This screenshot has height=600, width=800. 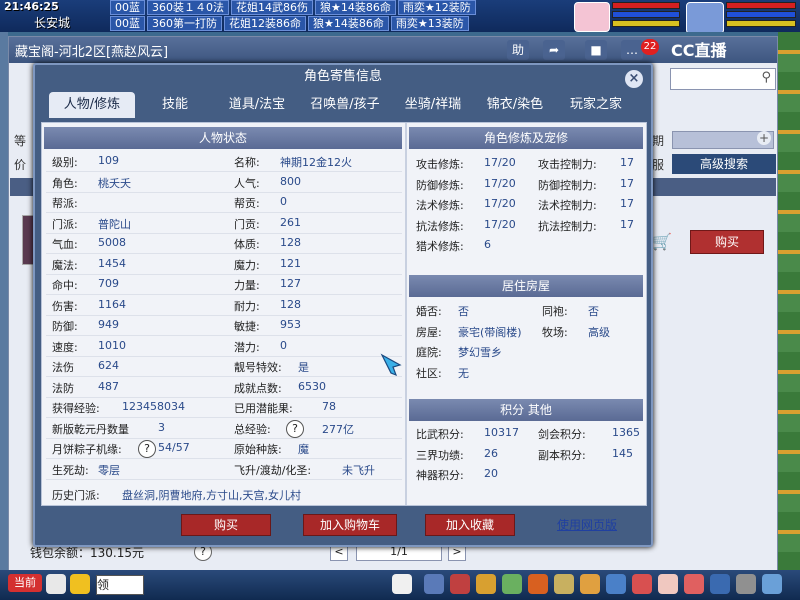 I want to click on status-value: 零层, so click(x=109, y=470).